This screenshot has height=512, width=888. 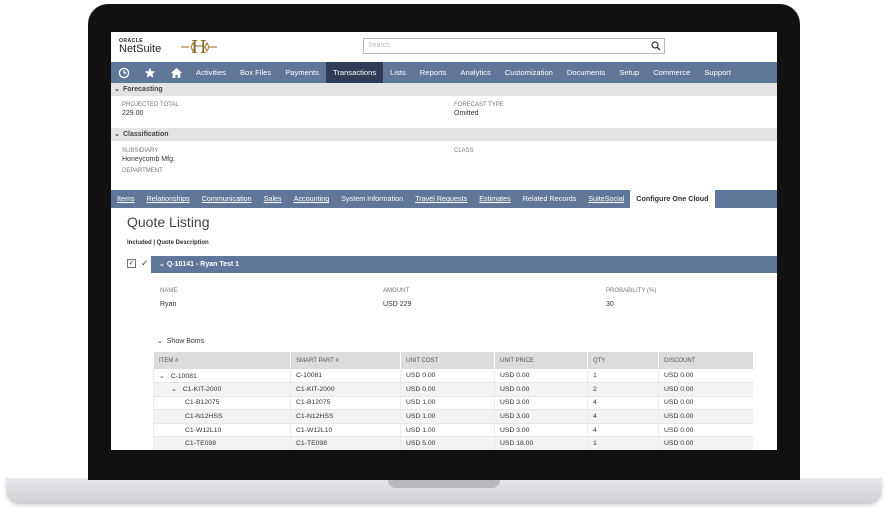 What do you see at coordinates (444, 89) in the screenshot?
I see `forecasting-section-header: ⌄ Forecasting` at bounding box center [444, 89].